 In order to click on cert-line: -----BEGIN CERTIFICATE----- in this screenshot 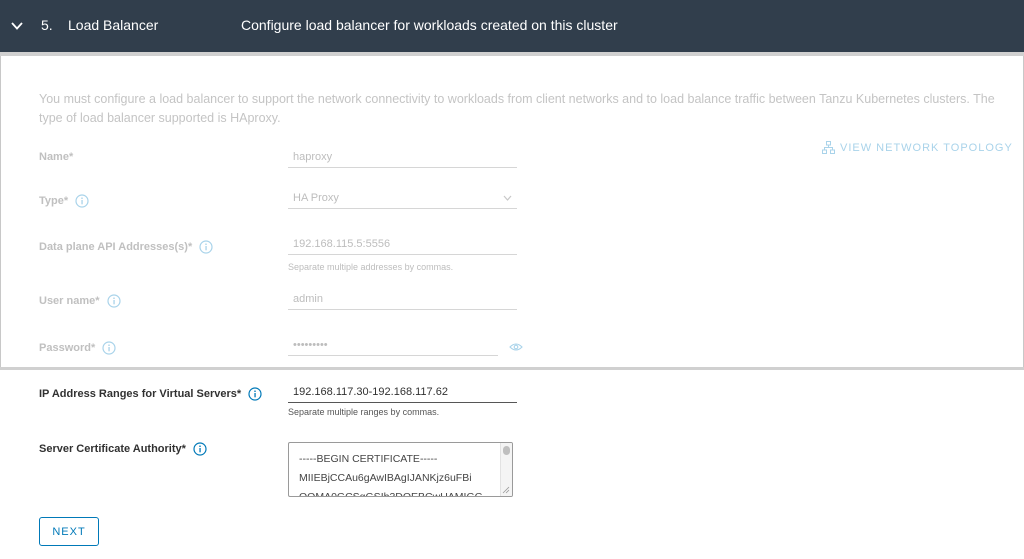, I will do `click(368, 459)`.